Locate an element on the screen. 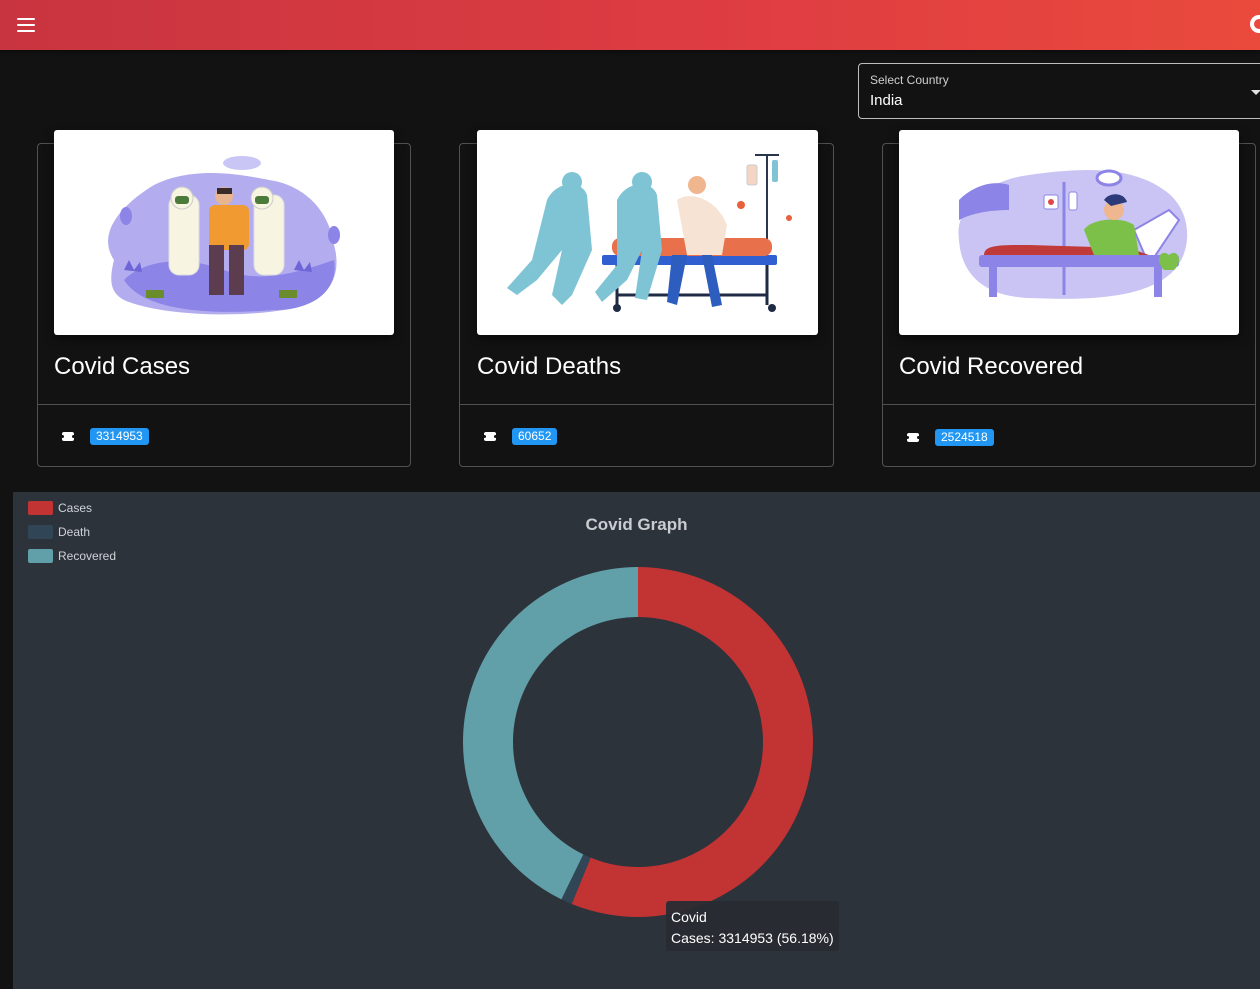 The height and width of the screenshot is (989, 1260). chart-tooltip: Covid Cases: 3314953 (56.18%) is located at coordinates (752, 926).